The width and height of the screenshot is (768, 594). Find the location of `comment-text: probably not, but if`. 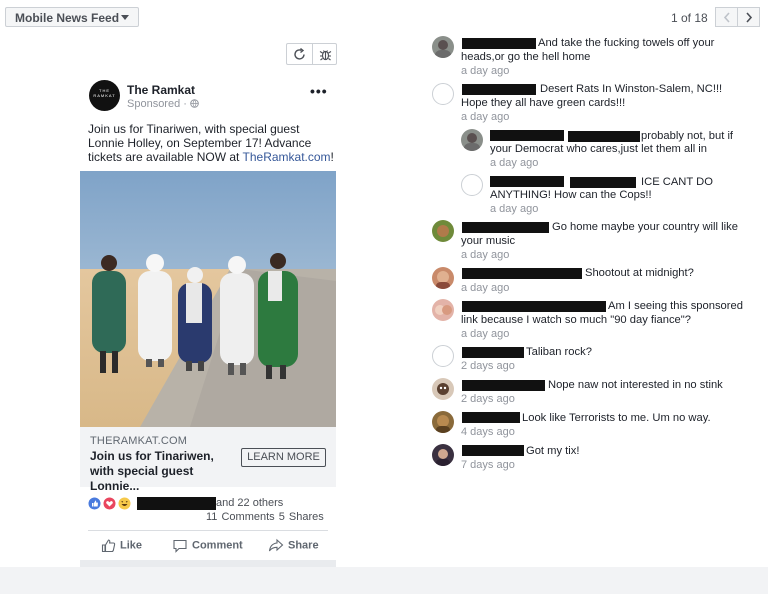

comment-text: probably not, but if is located at coordinates (687, 136).